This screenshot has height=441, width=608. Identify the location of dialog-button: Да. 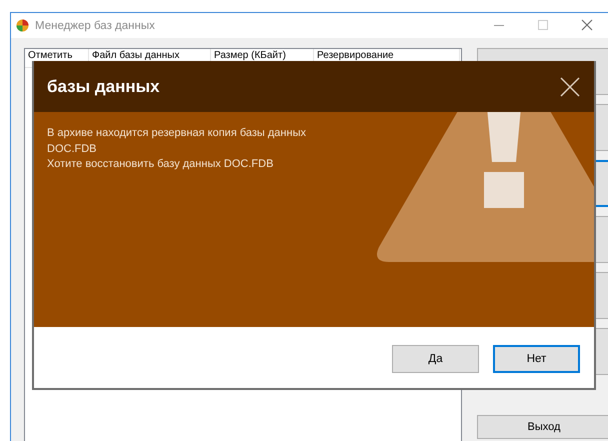
(435, 359).